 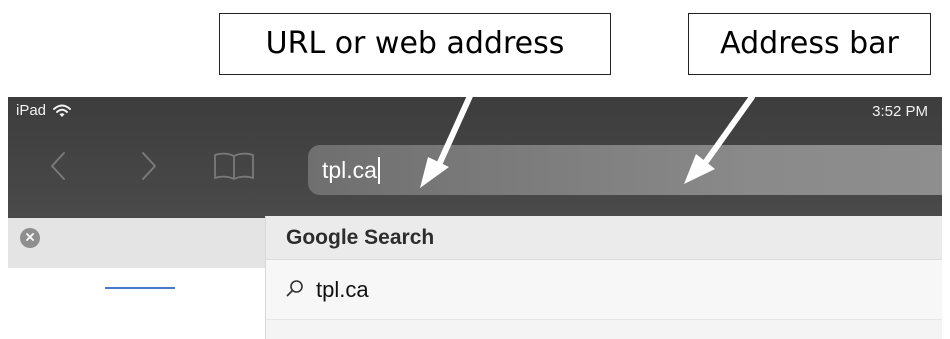 What do you see at coordinates (604, 290) in the screenshot?
I see `suggestion-item: tpl.ca` at bounding box center [604, 290].